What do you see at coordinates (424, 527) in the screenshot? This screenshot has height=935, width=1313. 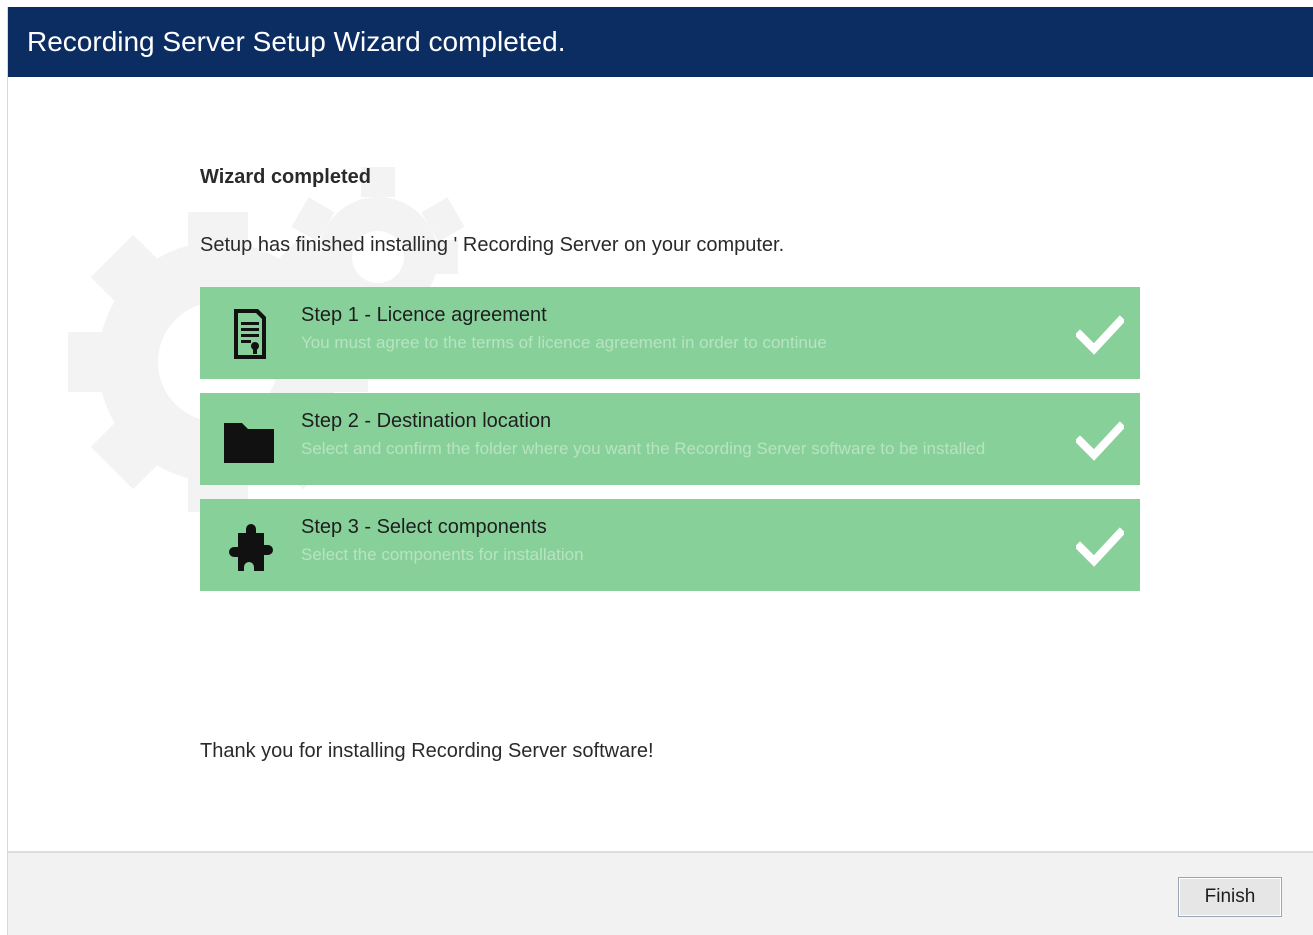 I see `step-title: Step 3 - Select components` at bounding box center [424, 527].